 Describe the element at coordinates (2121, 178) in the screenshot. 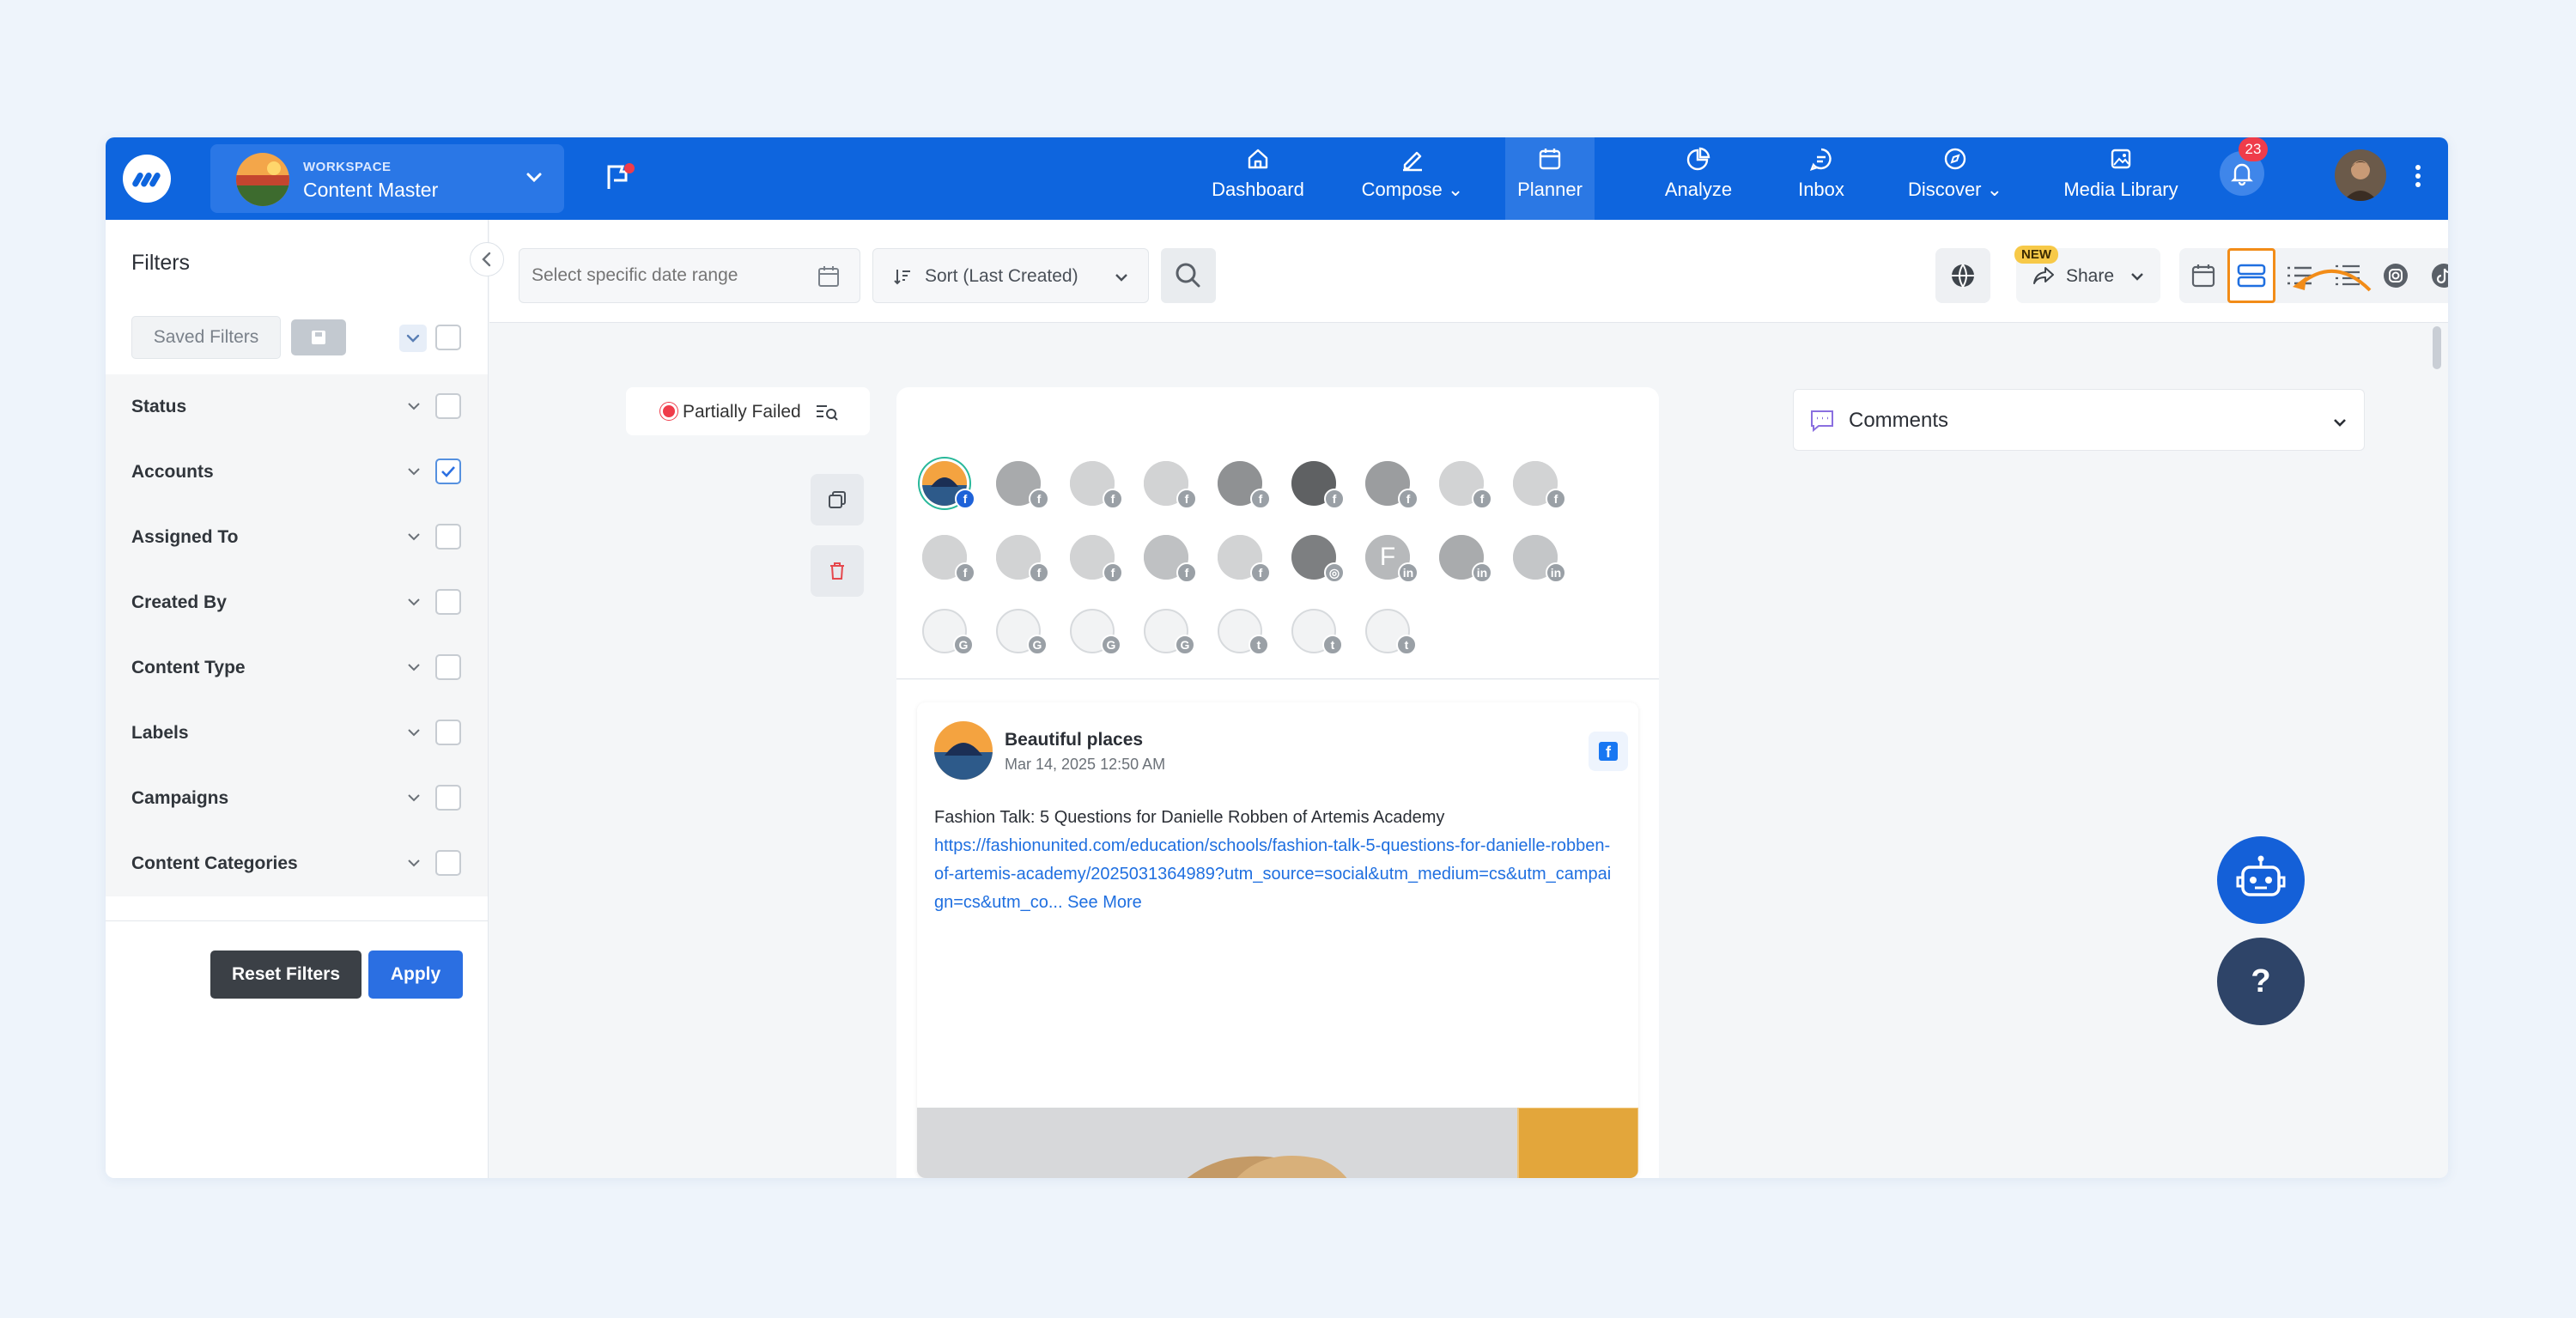

I see `nav-media-library: Media Library` at that location.